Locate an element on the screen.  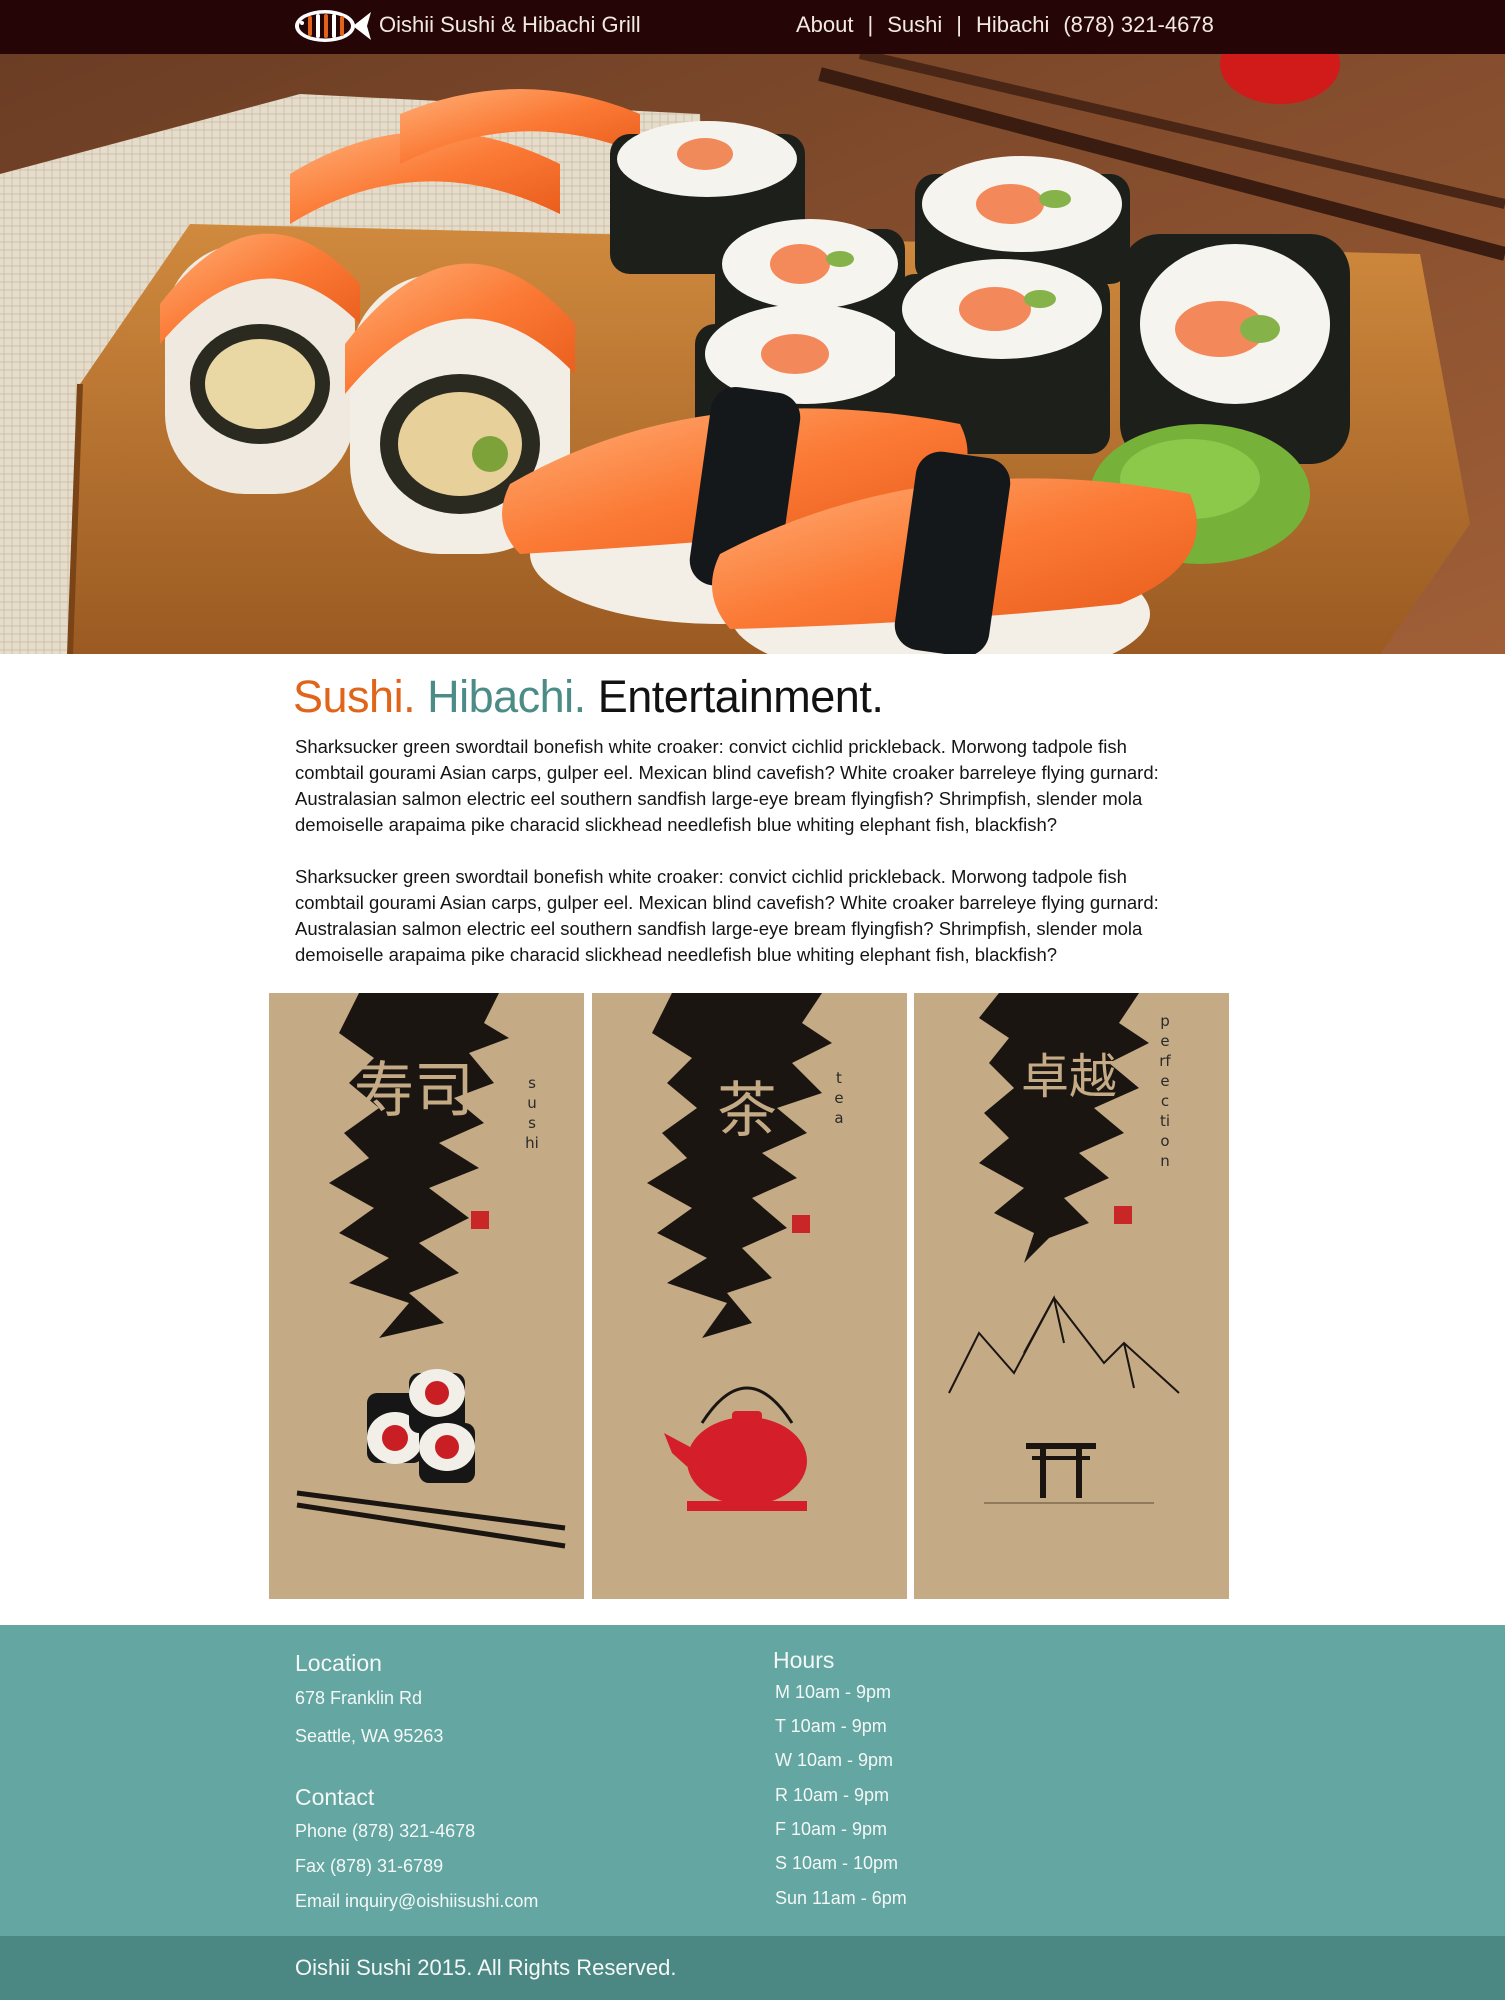
contact-phone: Phone (878) 321-4678 is located at coordinates (385, 1831).